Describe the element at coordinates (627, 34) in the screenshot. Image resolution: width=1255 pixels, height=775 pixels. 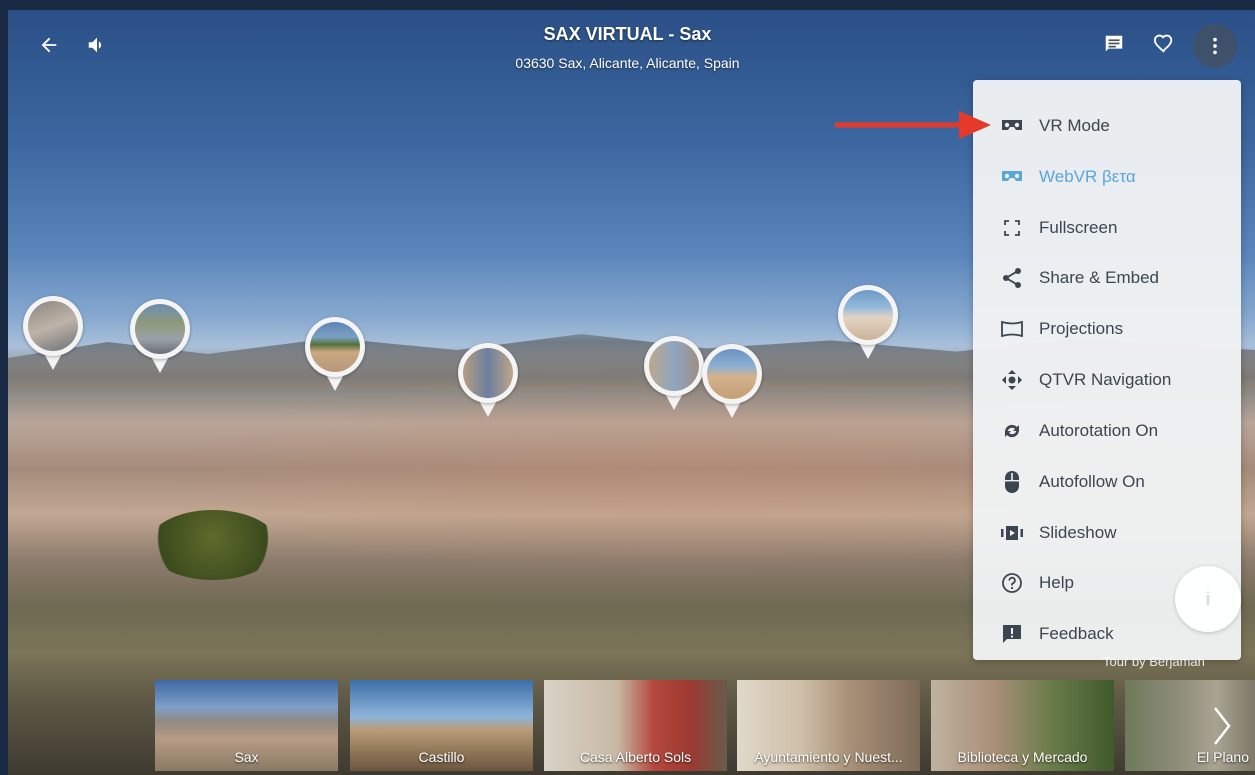
I see `page-title: SAX VIRTUAL - Sax` at that location.